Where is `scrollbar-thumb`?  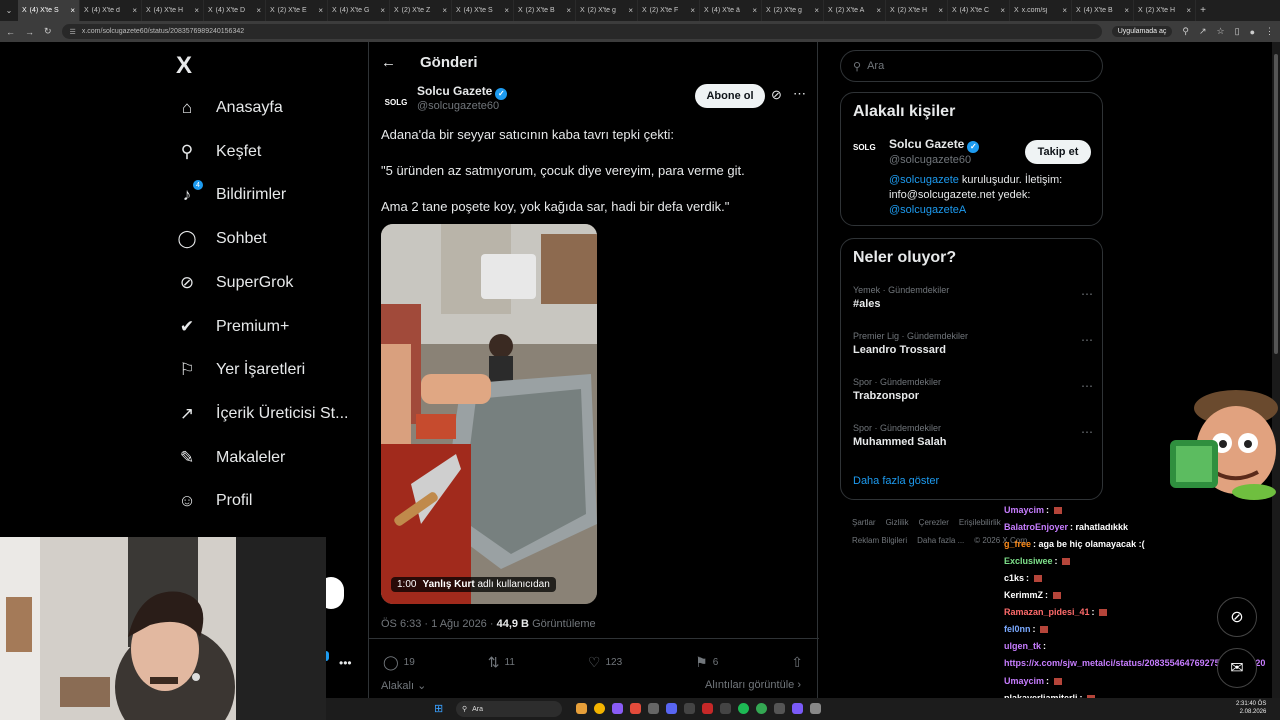 scrollbar-thumb is located at coordinates (1276, 204).